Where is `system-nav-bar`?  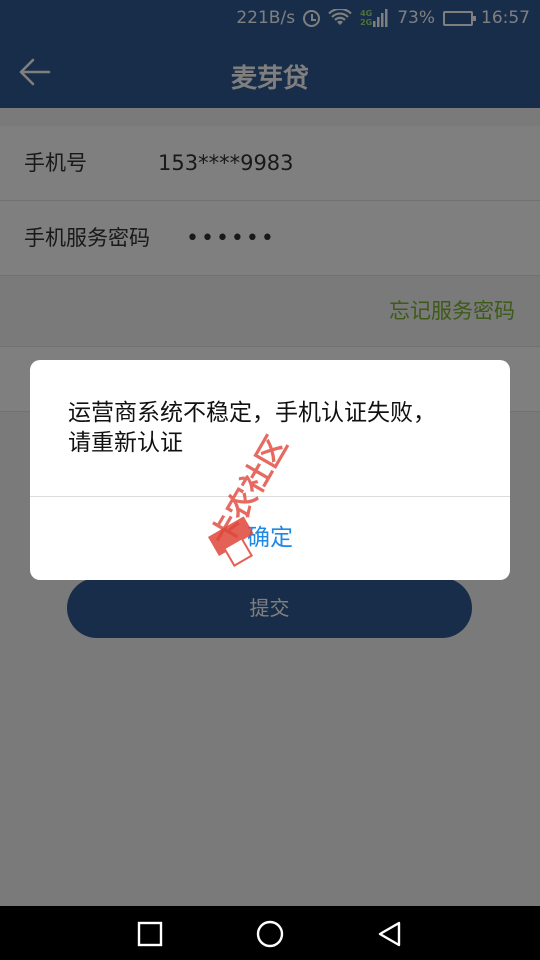 system-nav-bar is located at coordinates (270, 933).